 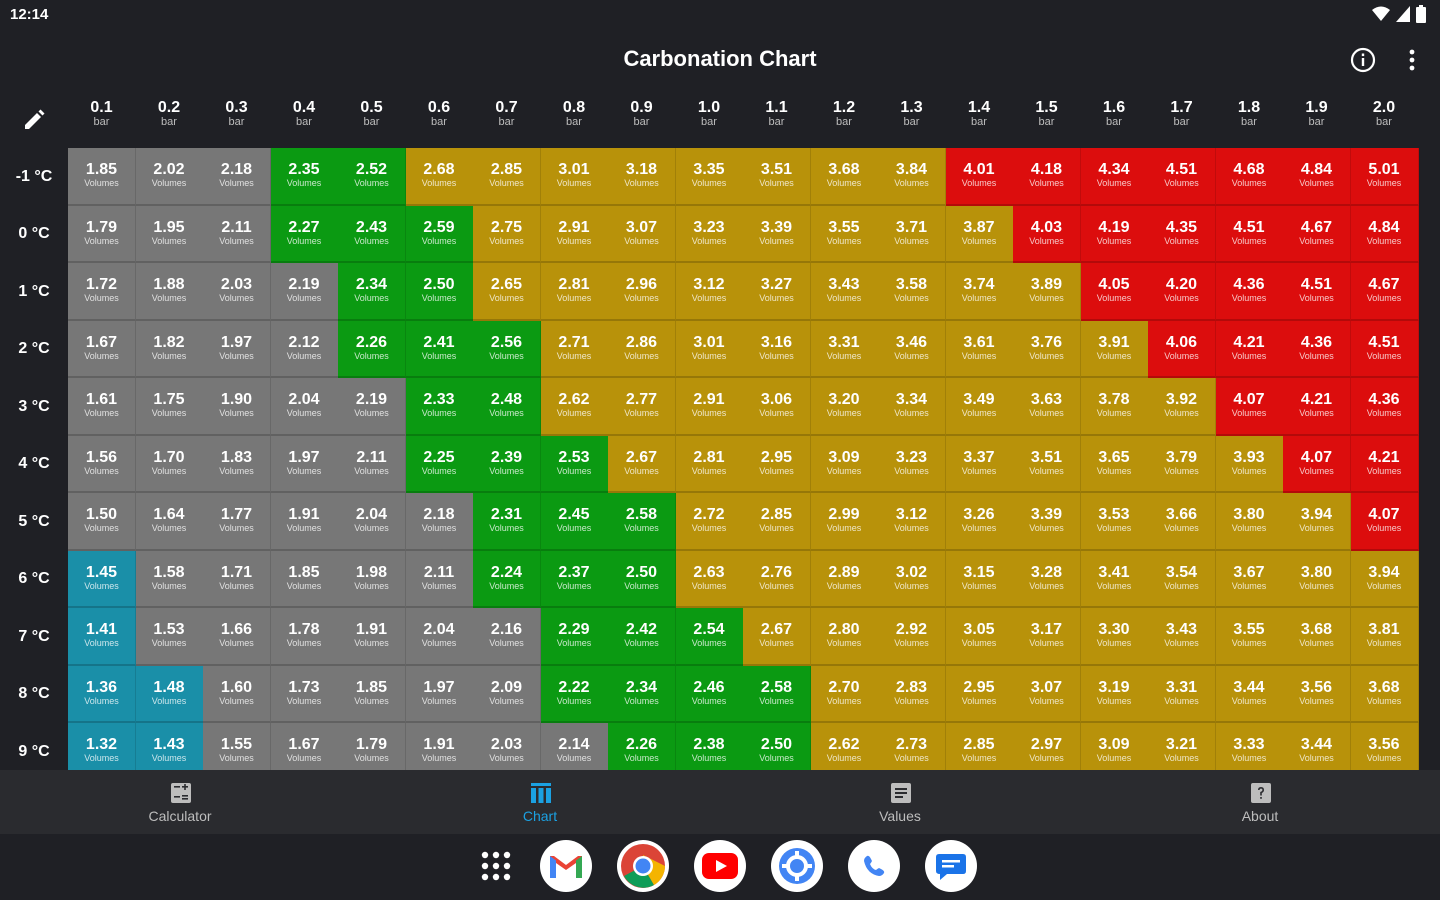 I want to click on carbonation-cell: 3.84 Volumes, so click(x=912, y=177).